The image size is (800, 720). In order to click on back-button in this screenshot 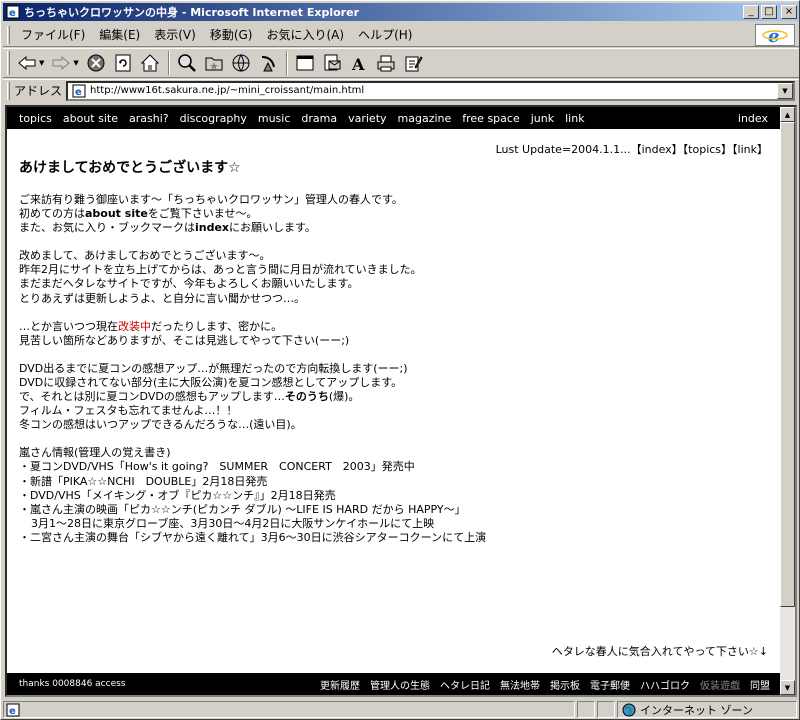, I will do `click(27, 63)`.